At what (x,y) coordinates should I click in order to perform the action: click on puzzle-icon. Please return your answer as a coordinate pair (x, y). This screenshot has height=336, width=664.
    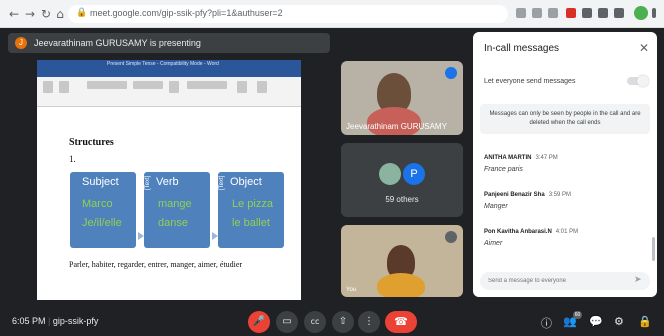
    Looking at the image, I should click on (603, 13).